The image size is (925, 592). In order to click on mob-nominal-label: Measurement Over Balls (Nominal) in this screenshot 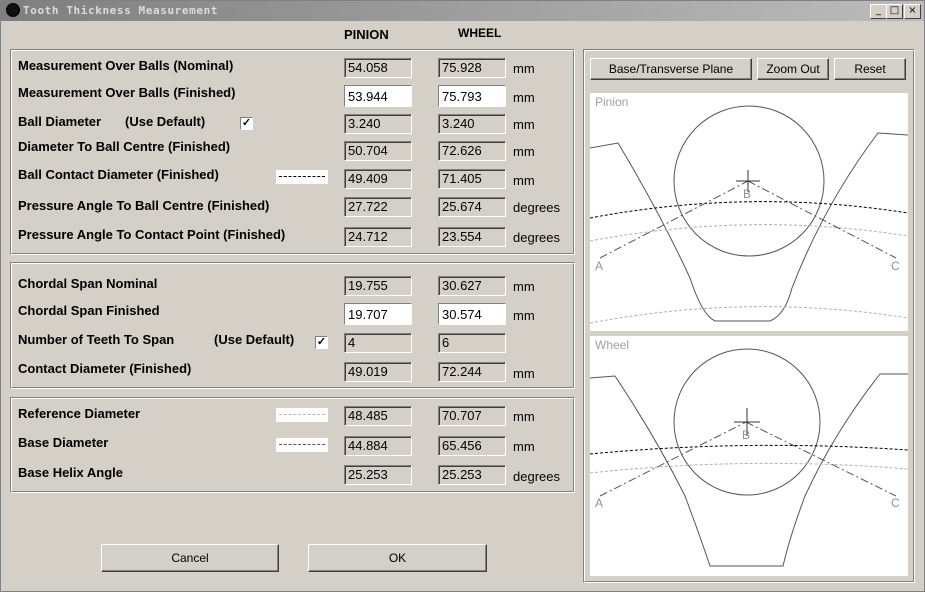, I will do `click(126, 65)`.